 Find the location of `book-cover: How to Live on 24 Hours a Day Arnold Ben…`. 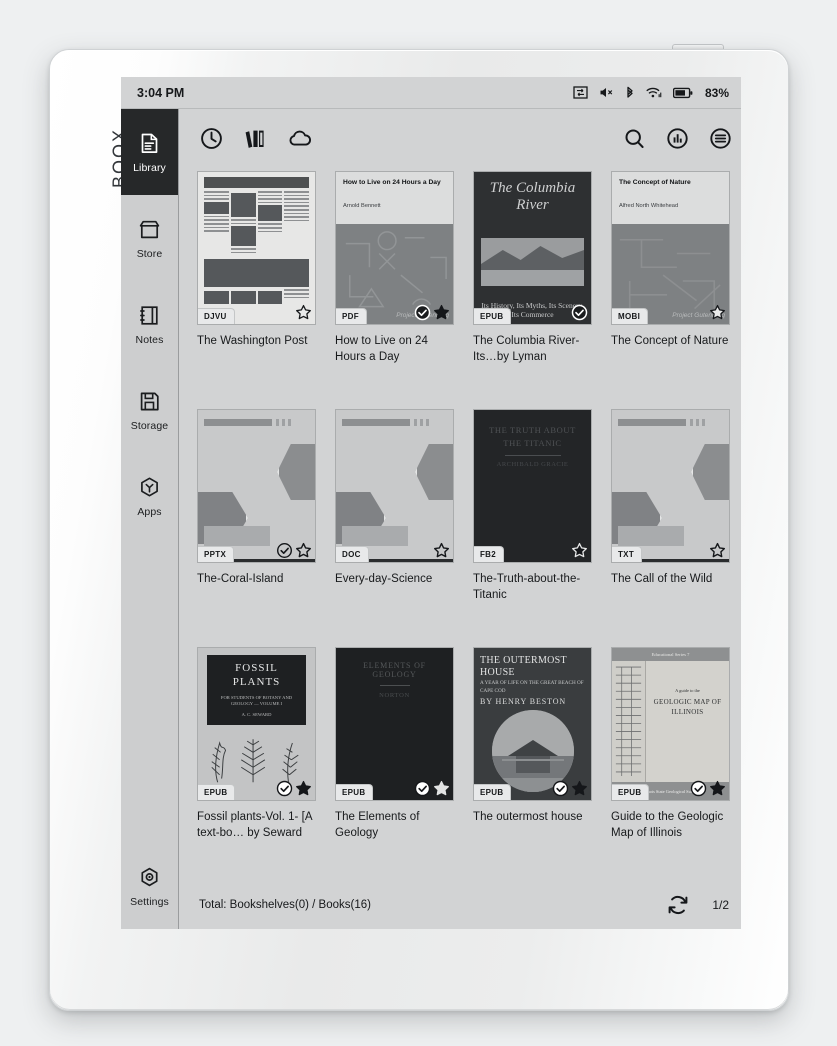

book-cover: How to Live on 24 Hours a Day Arnold Ben… is located at coordinates (394, 248).